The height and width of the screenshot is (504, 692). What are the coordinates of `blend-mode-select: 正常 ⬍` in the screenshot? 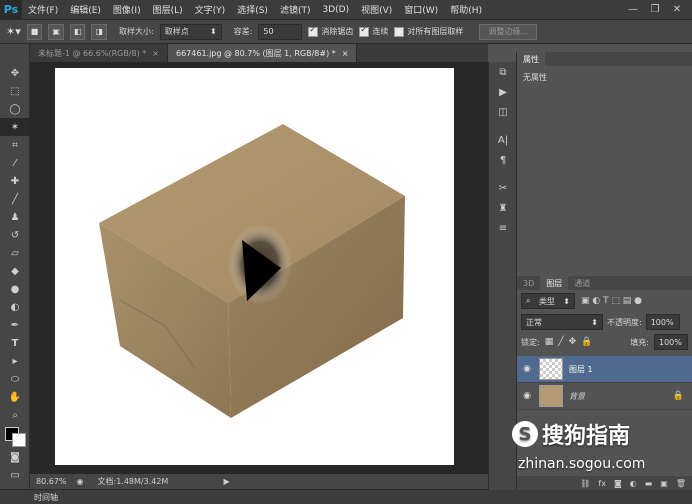 It's located at (562, 322).